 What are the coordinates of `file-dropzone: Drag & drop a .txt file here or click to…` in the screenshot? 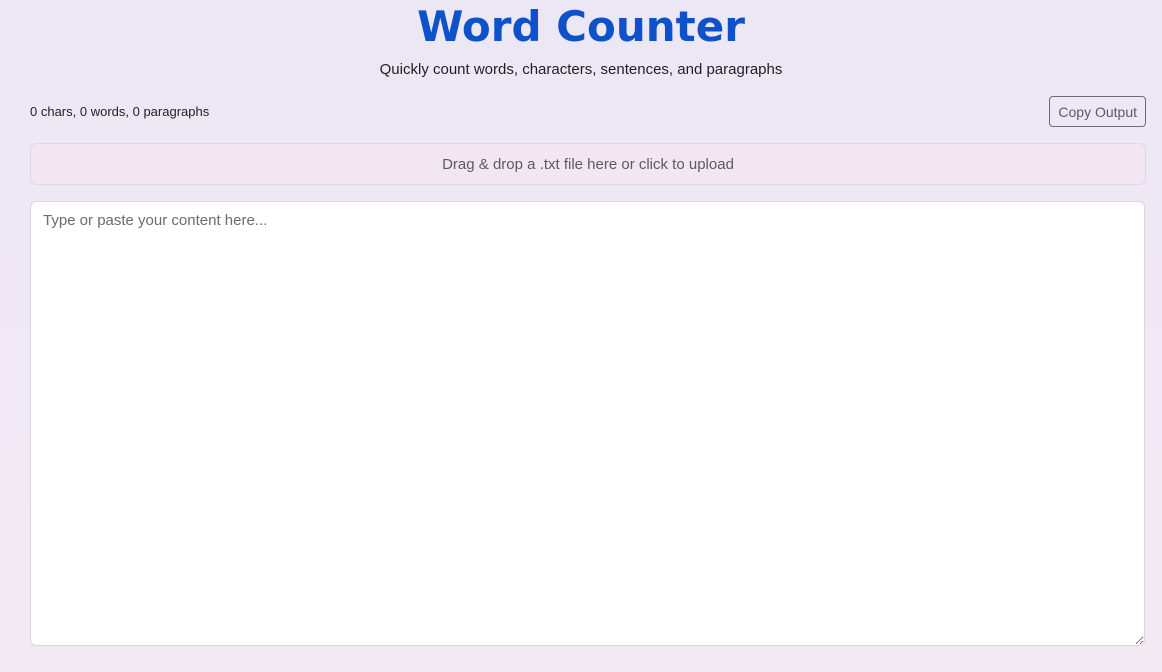 It's located at (588, 164).